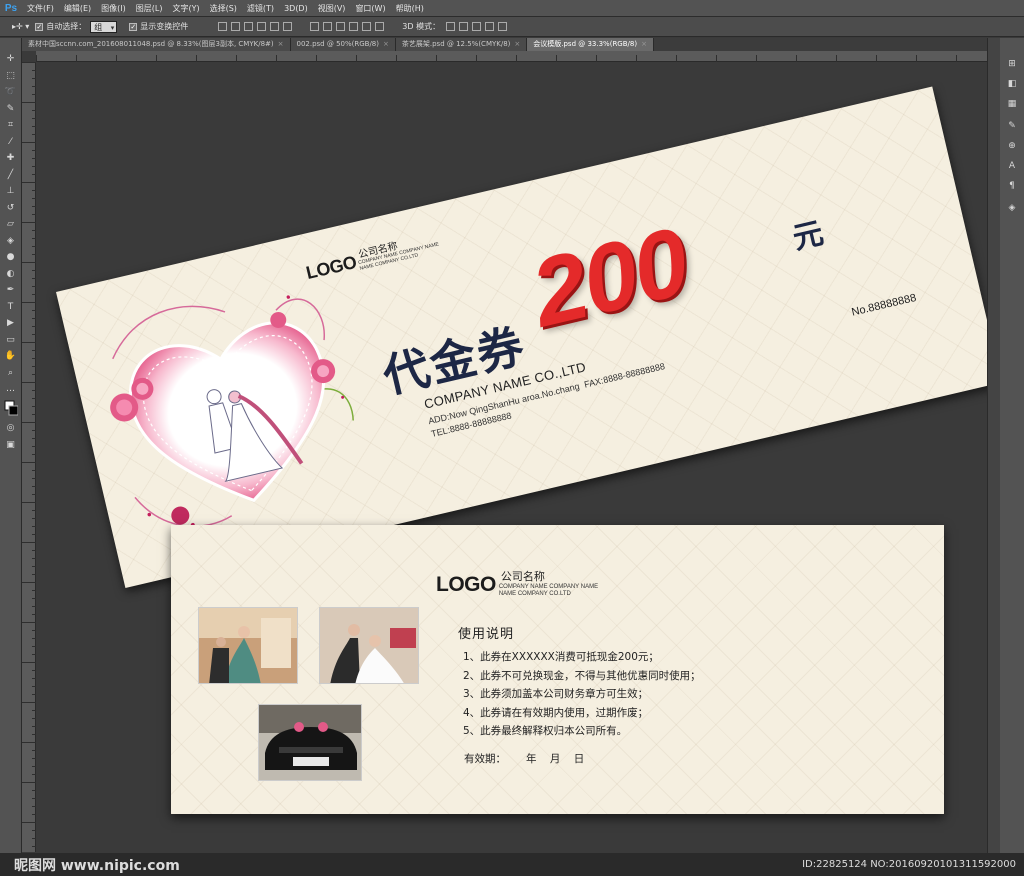 The width and height of the screenshot is (1024, 876). Describe the element at coordinates (77, 8) in the screenshot. I see `menu-edit: 编辑(E)` at that location.